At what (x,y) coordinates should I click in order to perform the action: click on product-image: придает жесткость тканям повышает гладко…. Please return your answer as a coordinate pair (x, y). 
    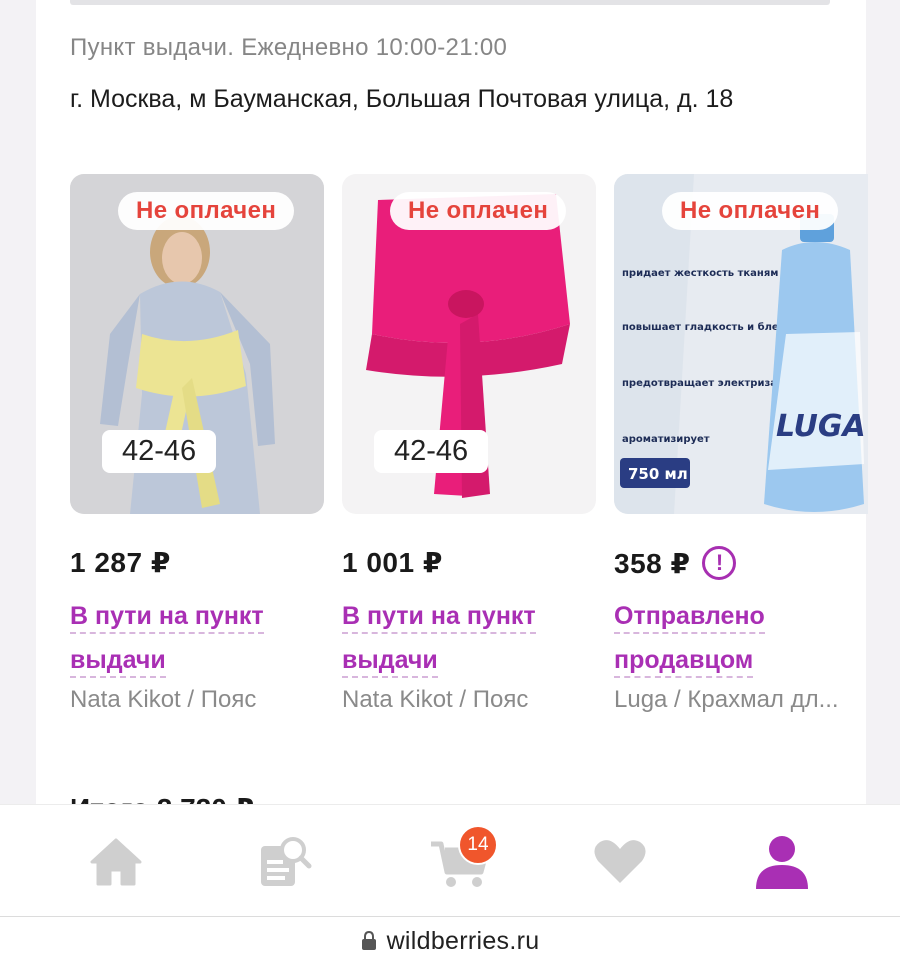
    Looking at the image, I should click on (741, 344).